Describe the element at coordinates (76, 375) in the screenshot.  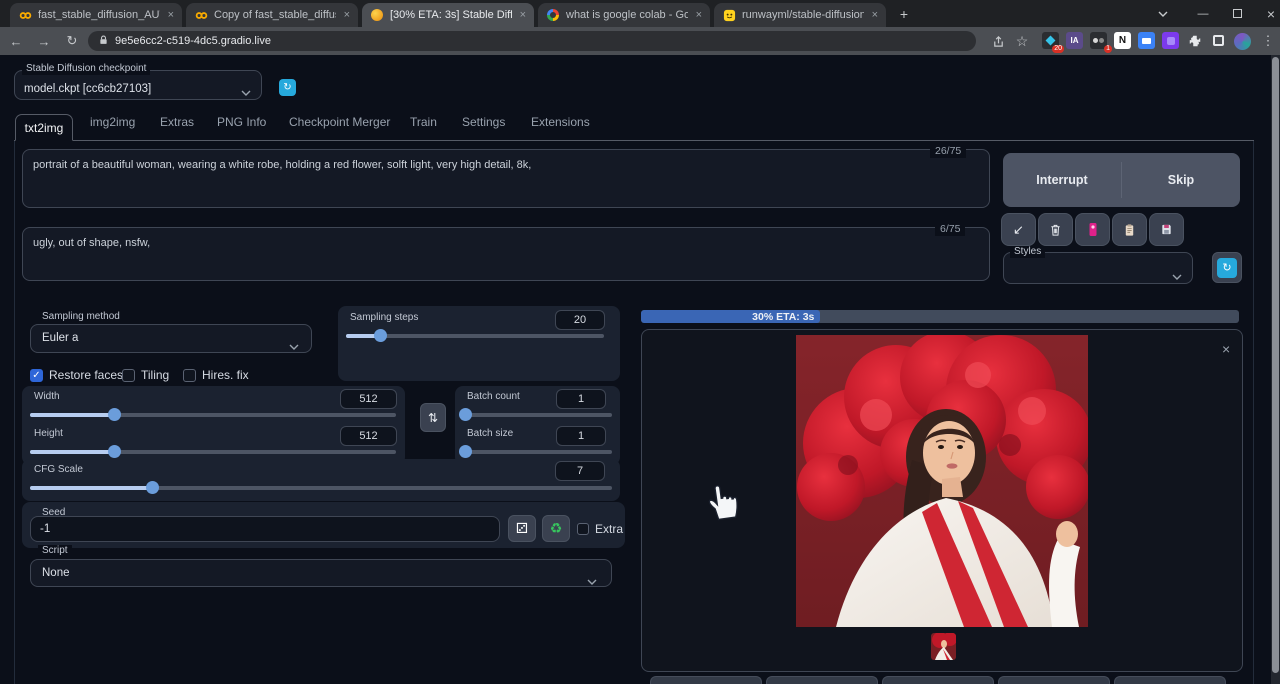
I see `restore-faces-option: Restore faces` at that location.